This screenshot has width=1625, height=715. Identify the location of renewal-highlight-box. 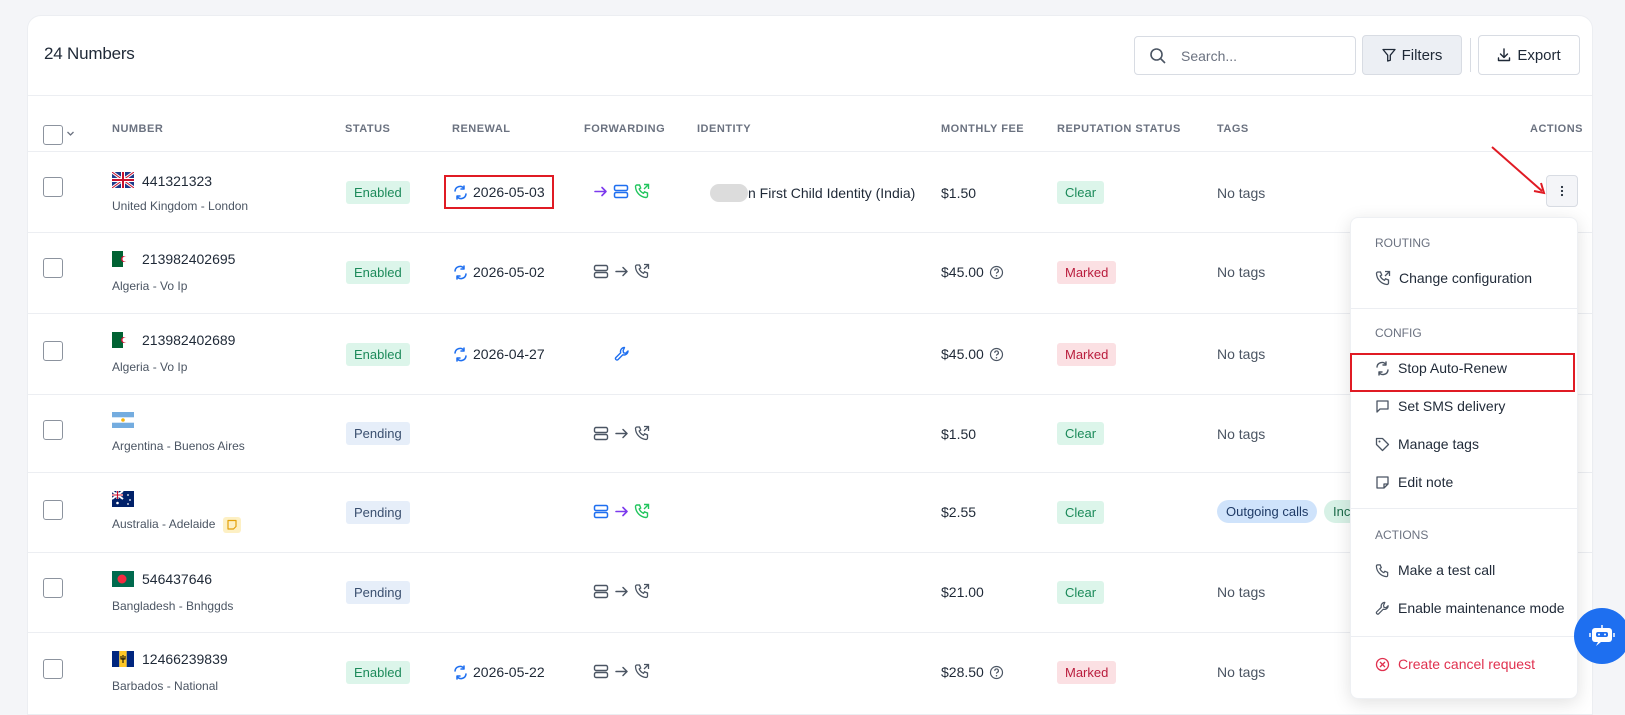
(499, 192).